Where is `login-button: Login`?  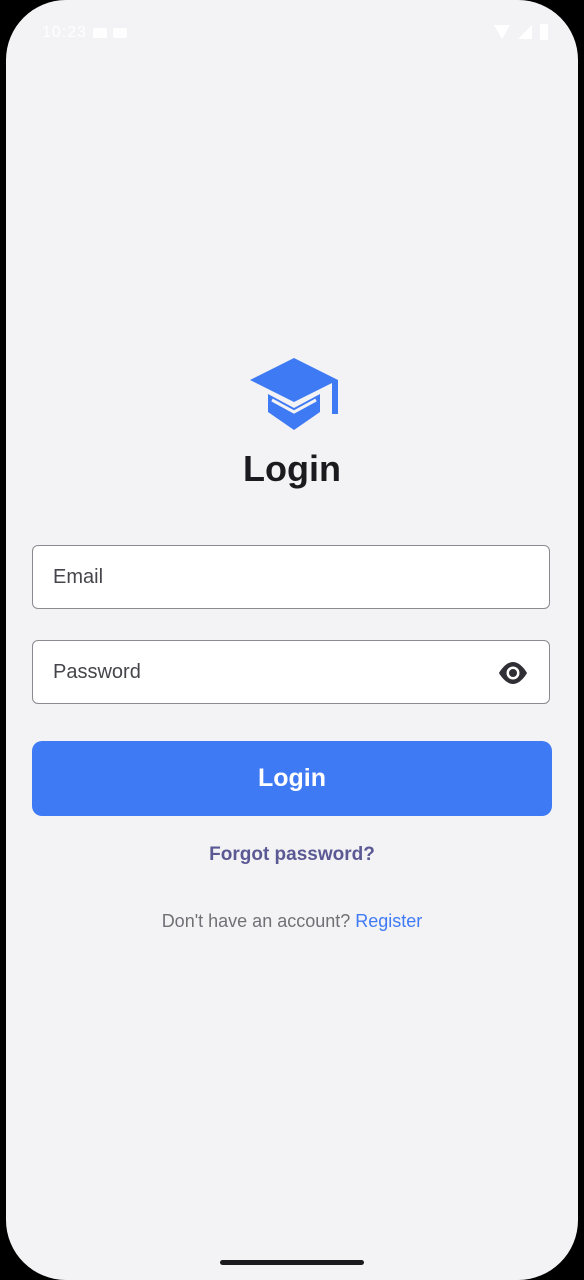
login-button: Login is located at coordinates (292, 778).